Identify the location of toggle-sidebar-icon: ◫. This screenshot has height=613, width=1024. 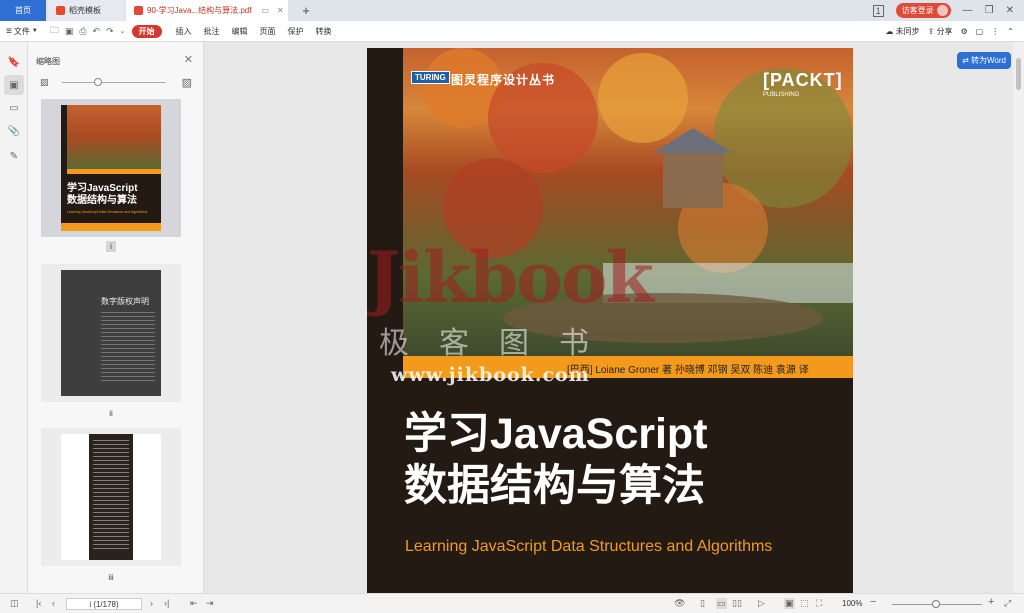
(14, 603).